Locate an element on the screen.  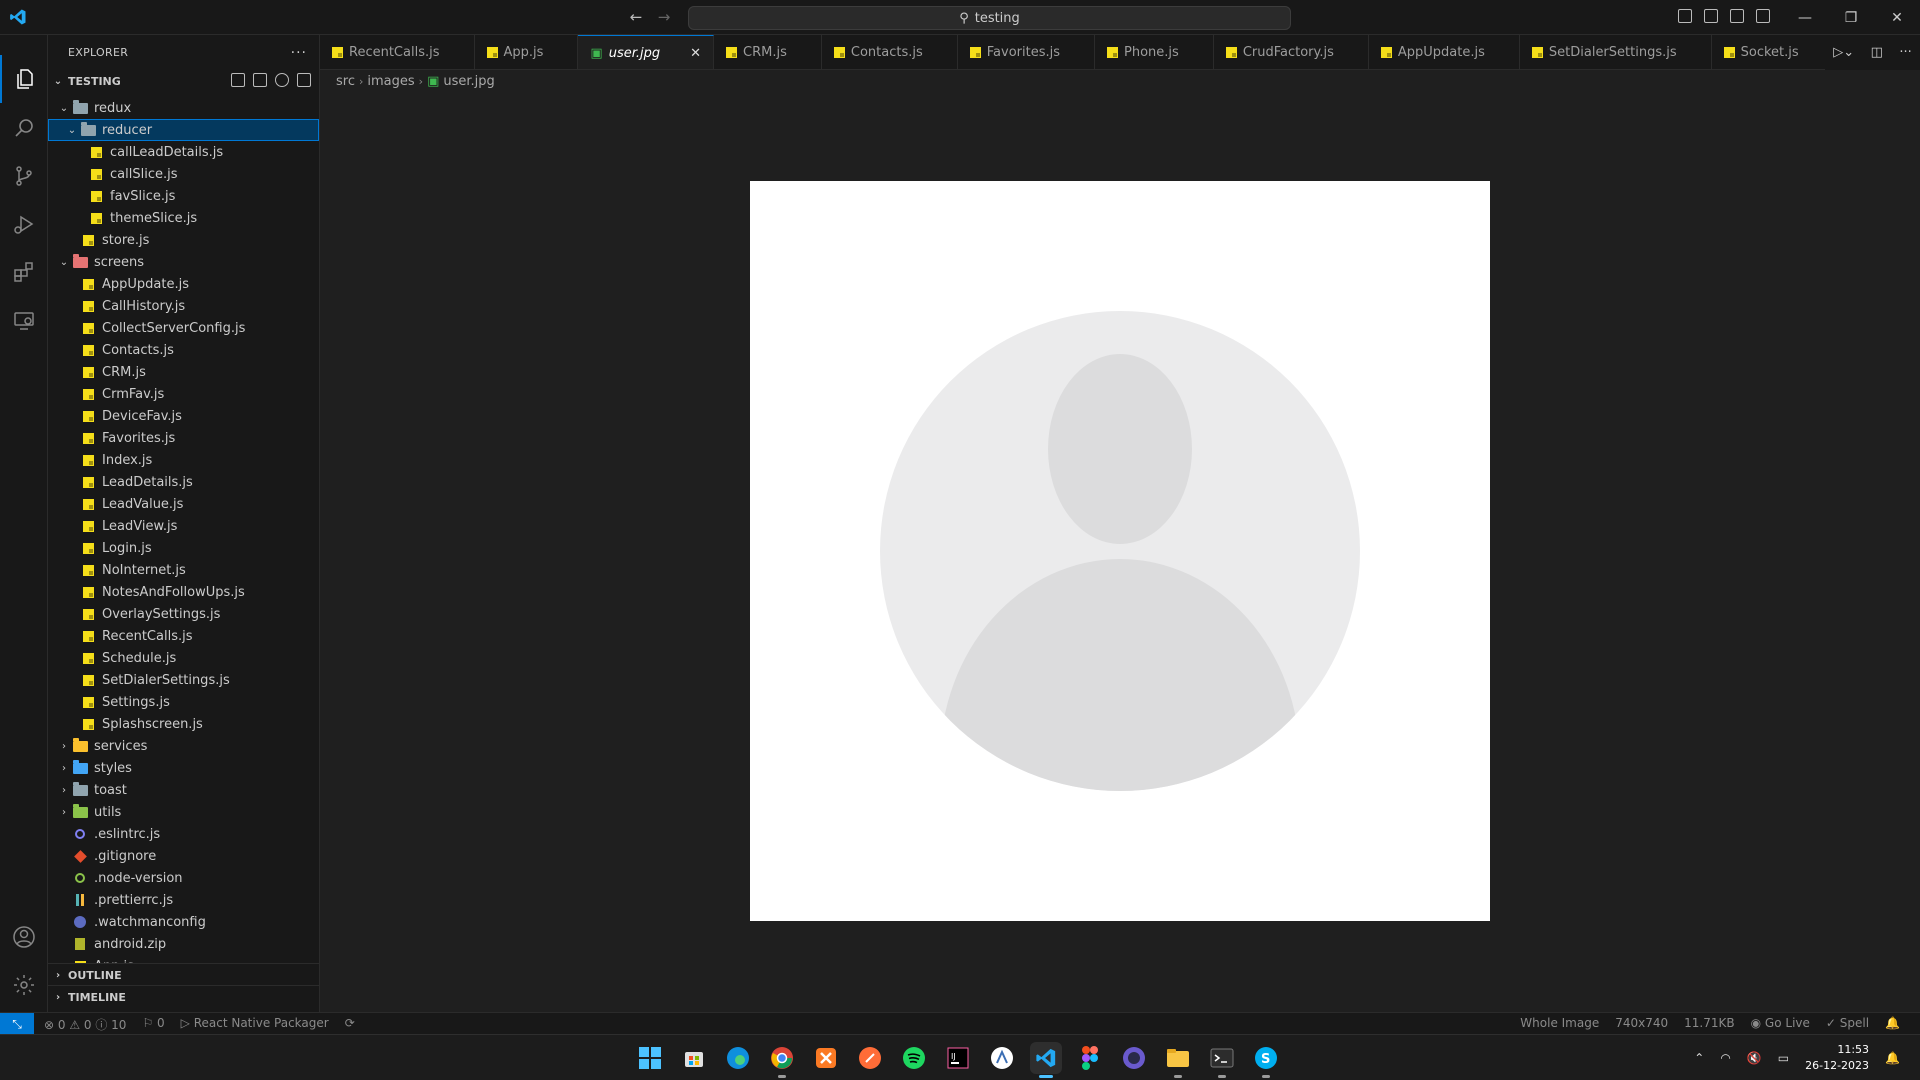
tree-file: RecentCalls.js is located at coordinates (183, 636).